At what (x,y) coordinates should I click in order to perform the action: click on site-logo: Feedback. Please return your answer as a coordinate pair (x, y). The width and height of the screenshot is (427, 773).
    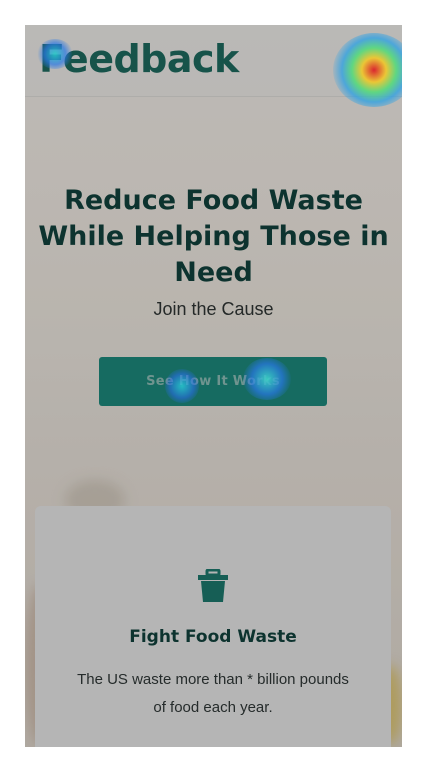
    Looking at the image, I should click on (139, 59).